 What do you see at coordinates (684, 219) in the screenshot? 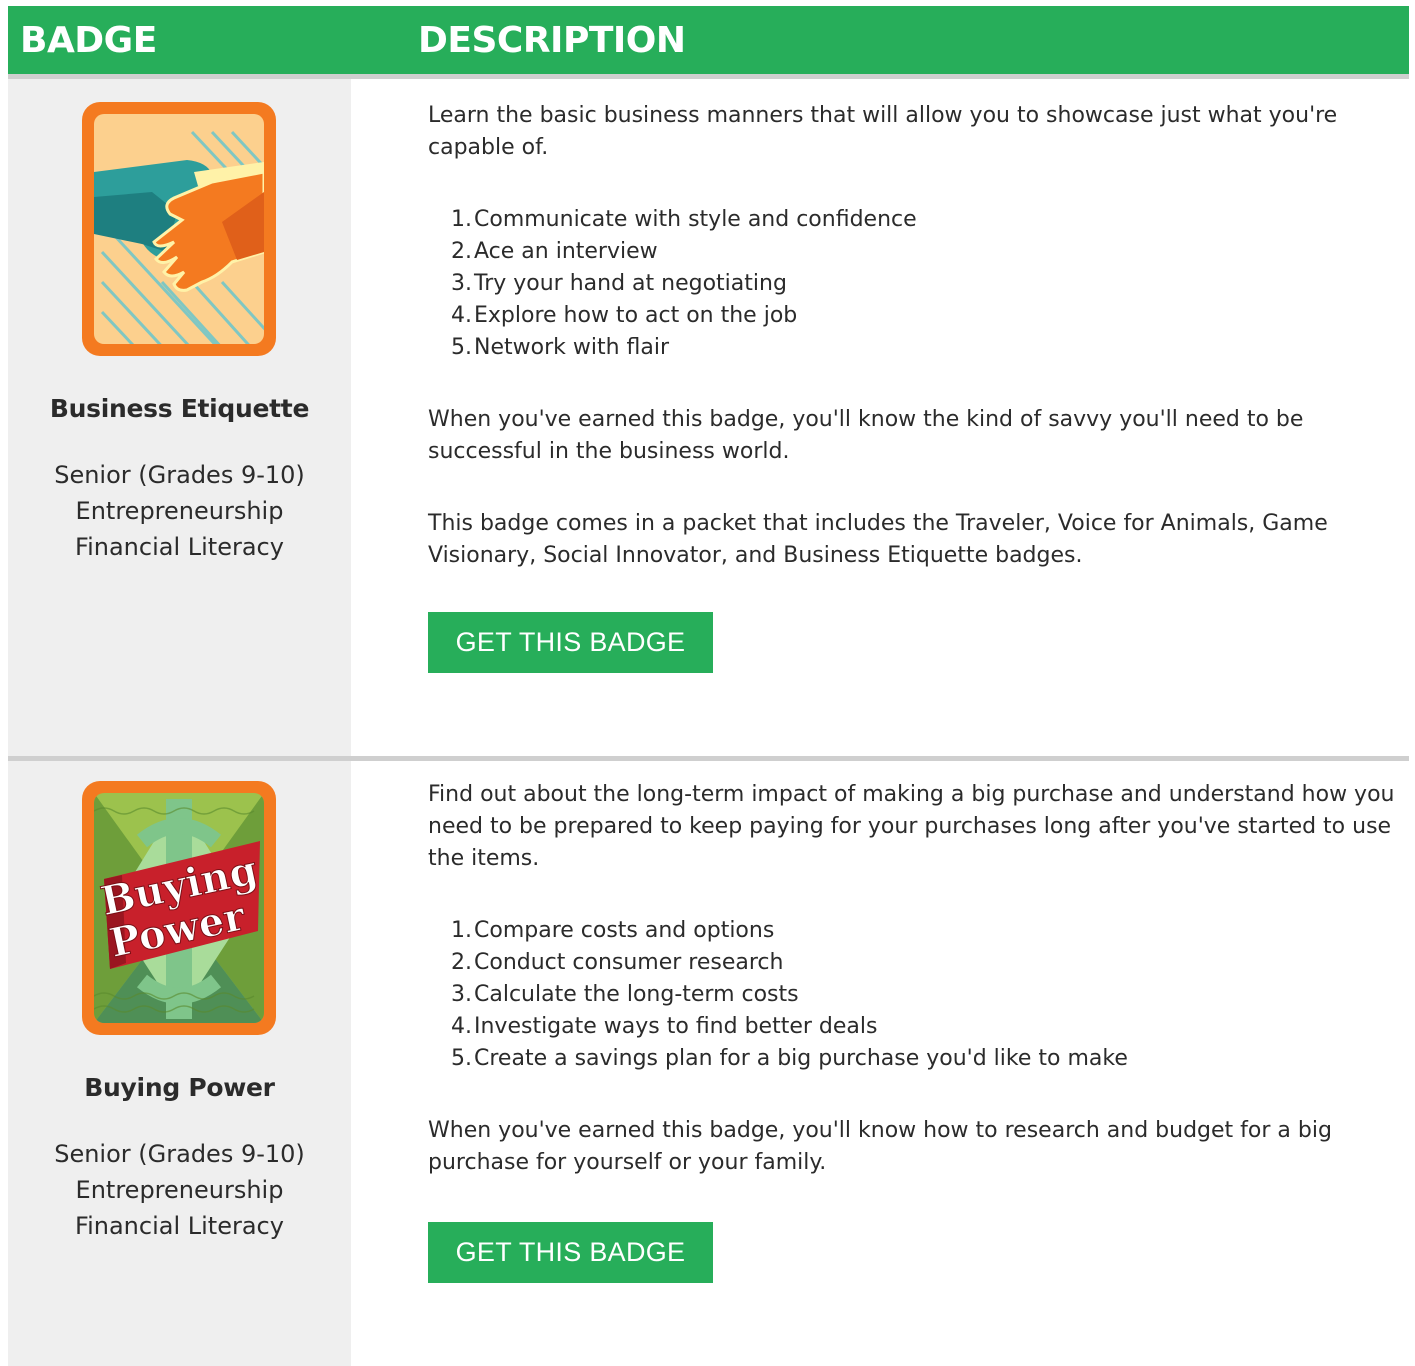
I see `list-item: 1.Communicate with style and confidence` at bounding box center [684, 219].